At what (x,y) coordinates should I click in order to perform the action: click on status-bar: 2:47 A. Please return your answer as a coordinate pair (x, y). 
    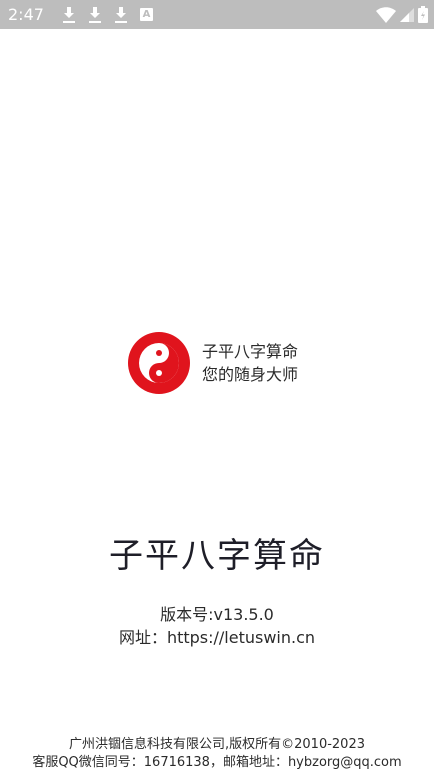
    Looking at the image, I should click on (217, 14).